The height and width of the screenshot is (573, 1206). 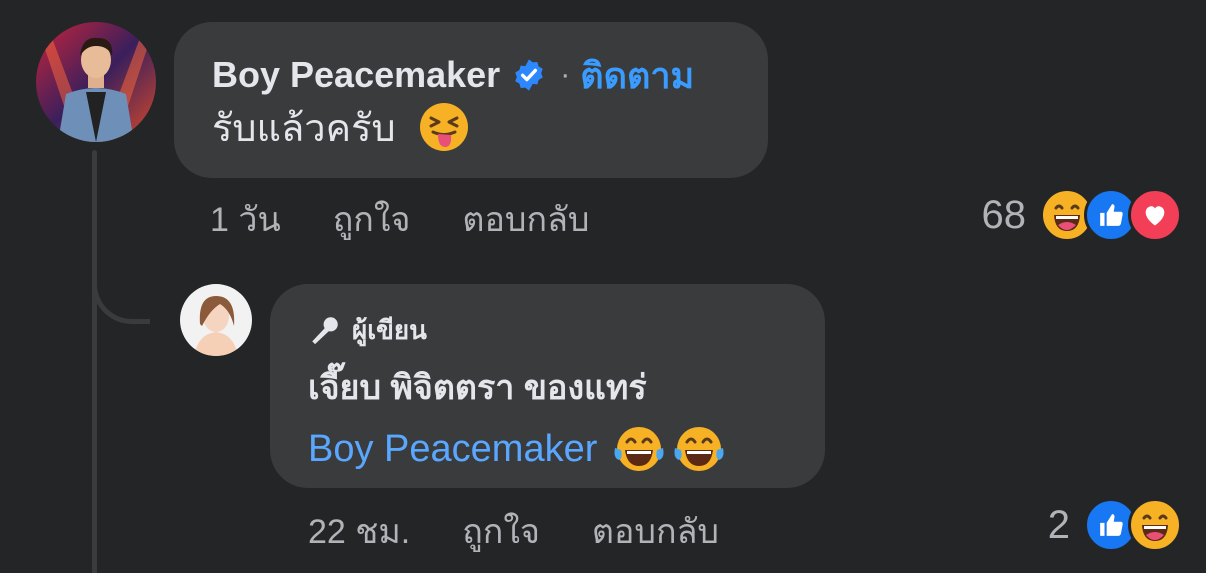 I want to click on follow-link: ติดตาม, so click(x=637, y=75).